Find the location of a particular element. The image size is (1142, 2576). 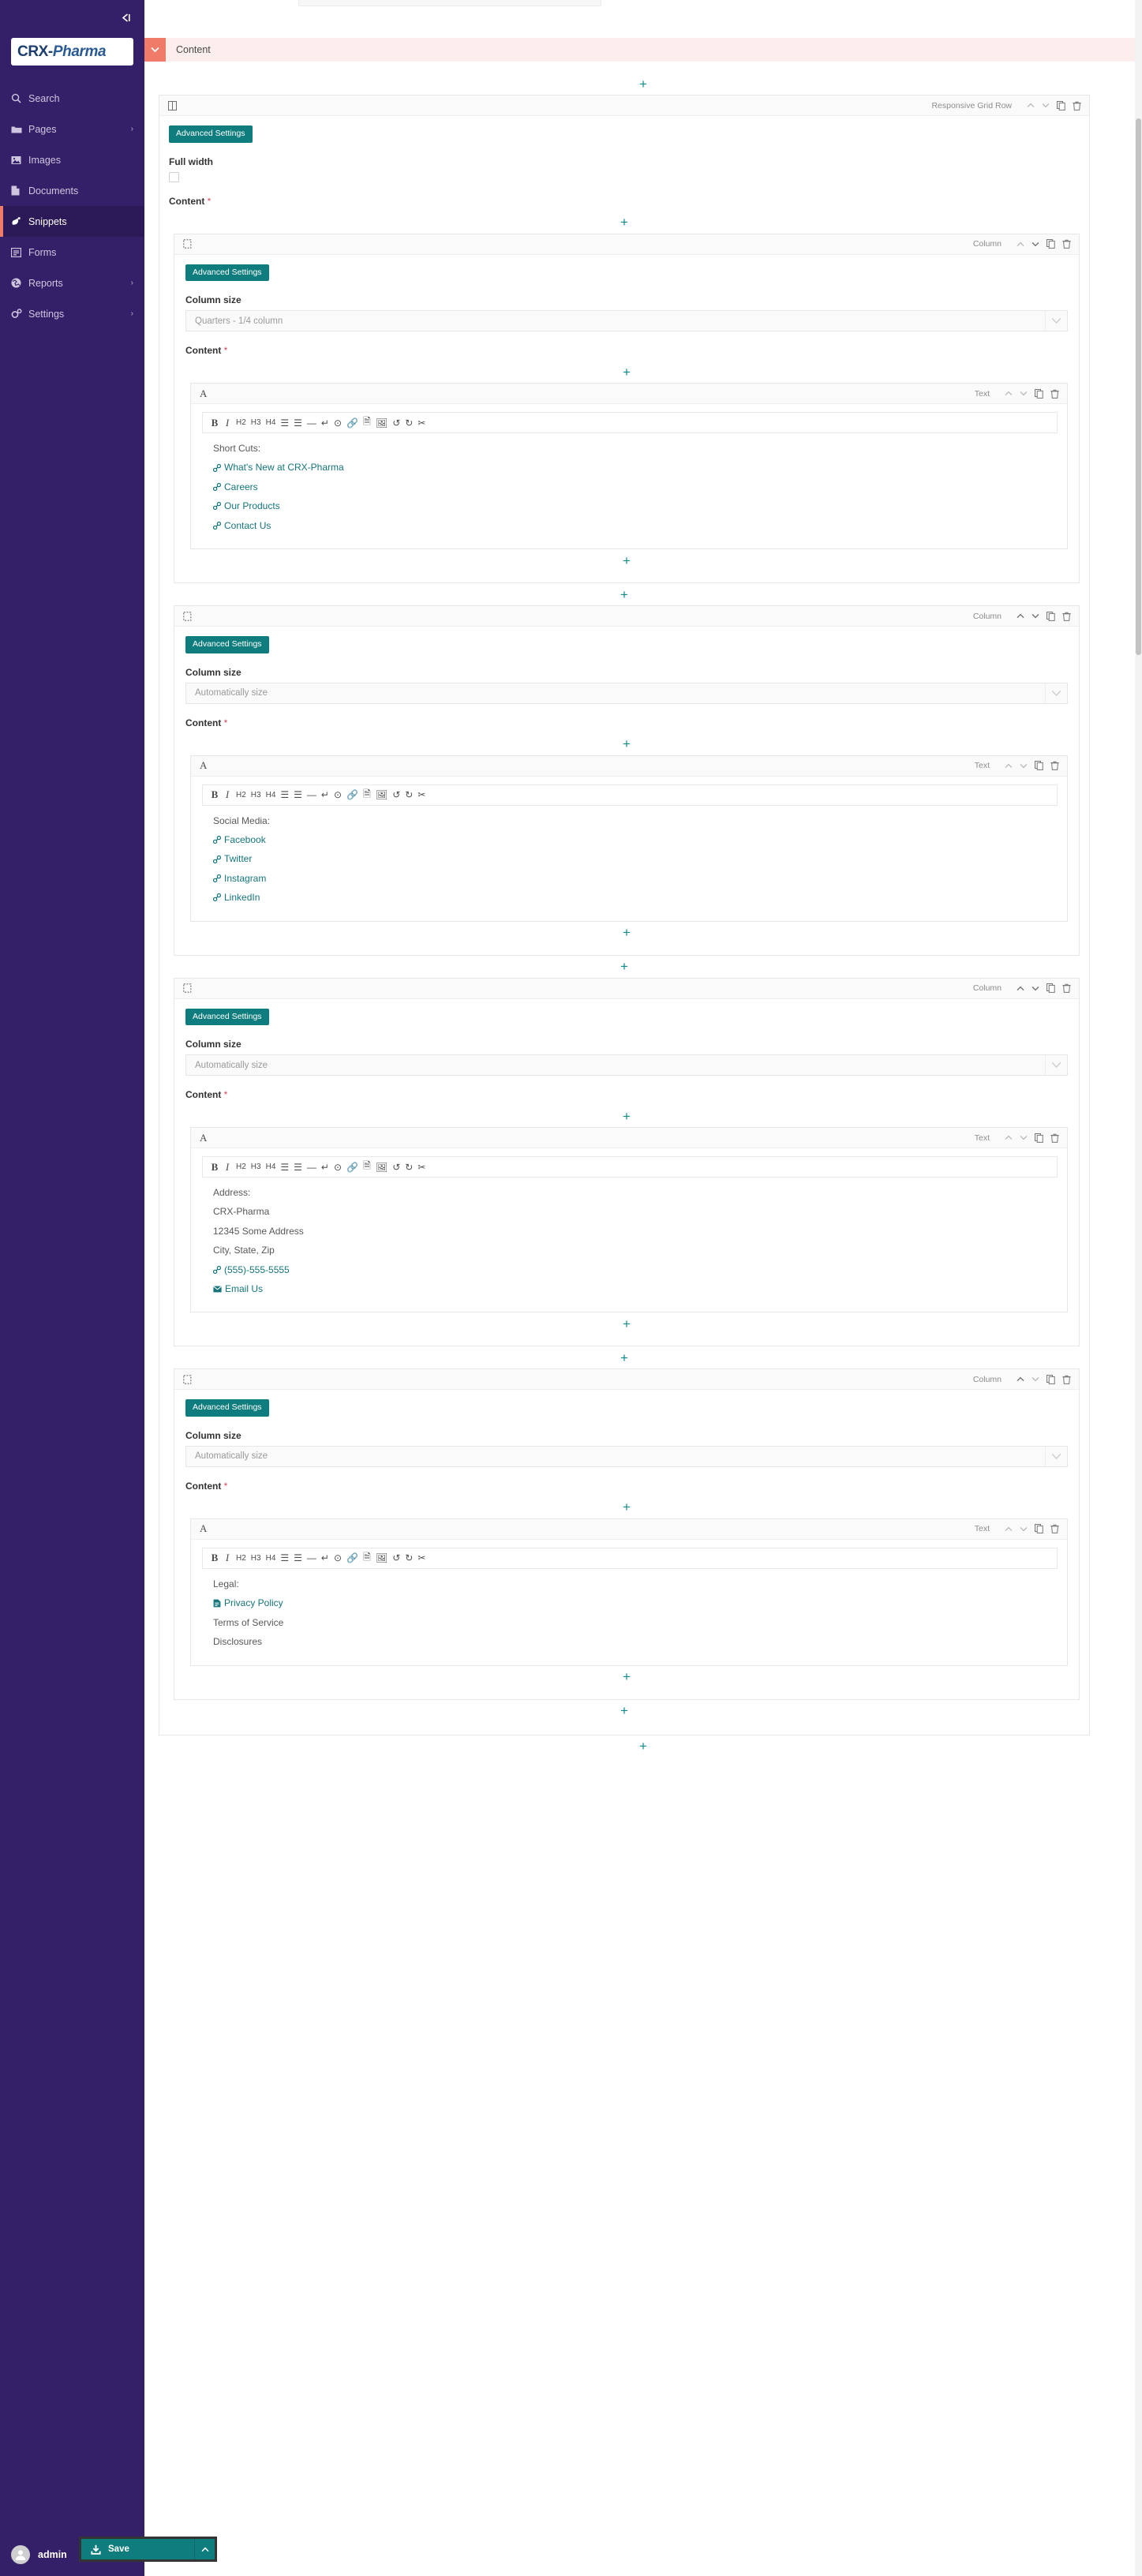

sidebar-item-pages: Pages › is located at coordinates (72, 129).